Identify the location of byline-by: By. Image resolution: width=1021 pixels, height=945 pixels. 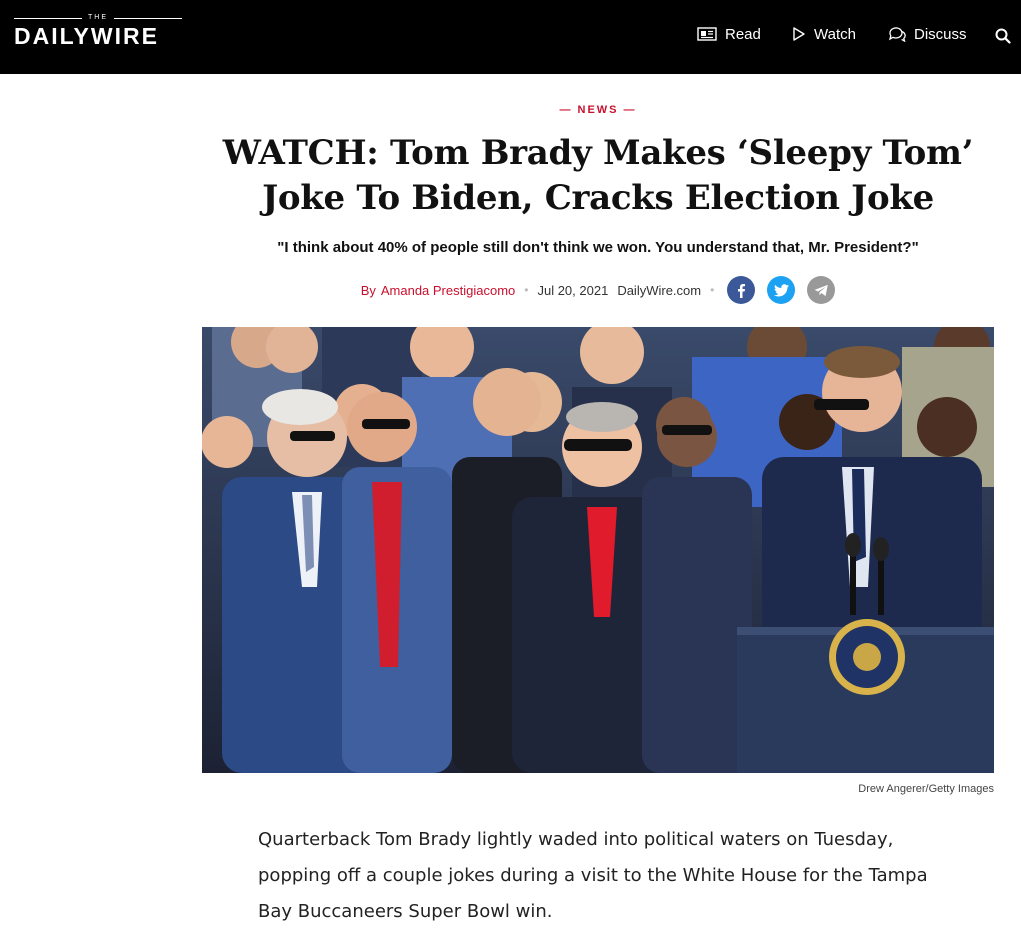
(368, 290).